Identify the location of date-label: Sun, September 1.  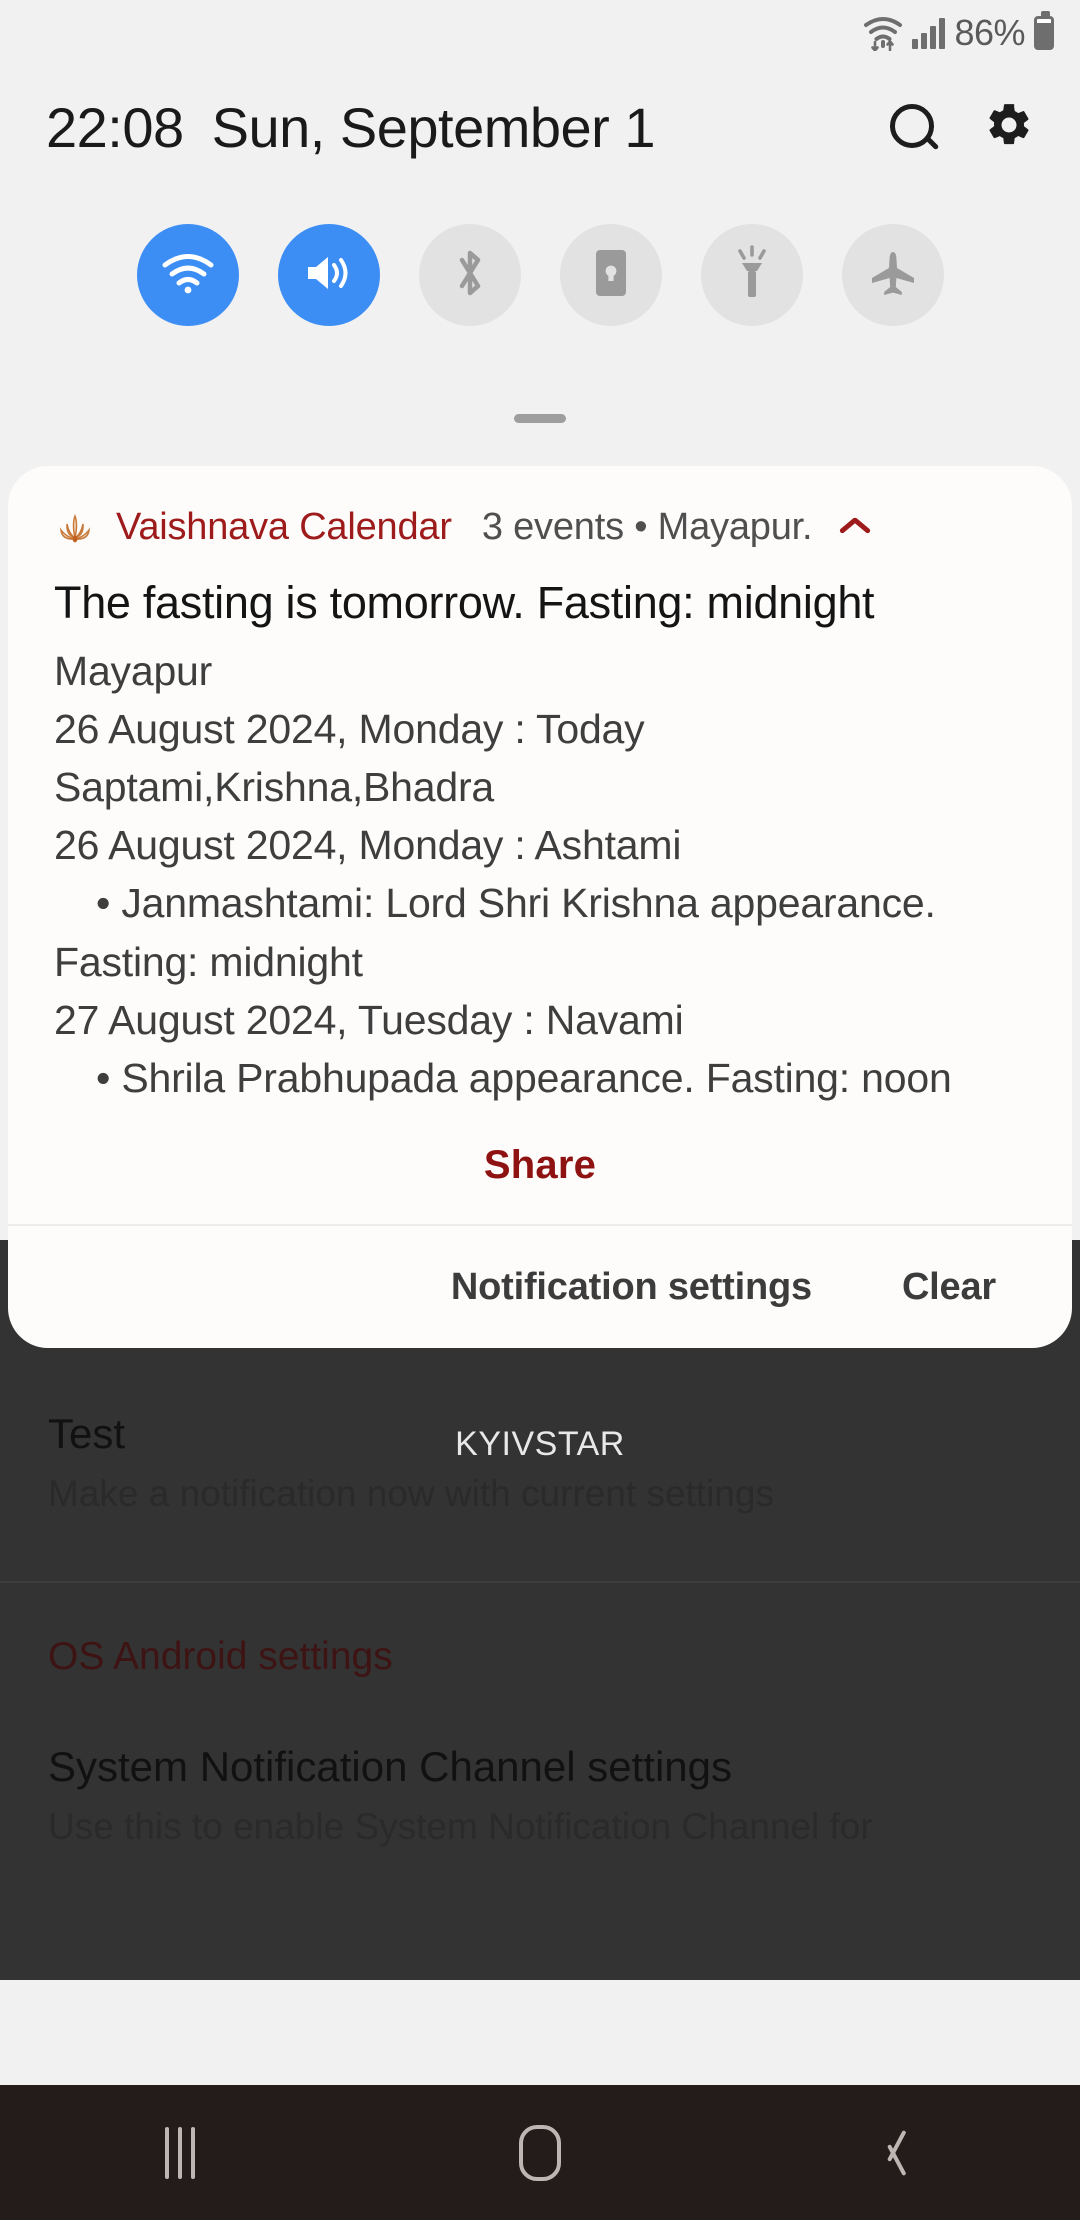
(434, 127).